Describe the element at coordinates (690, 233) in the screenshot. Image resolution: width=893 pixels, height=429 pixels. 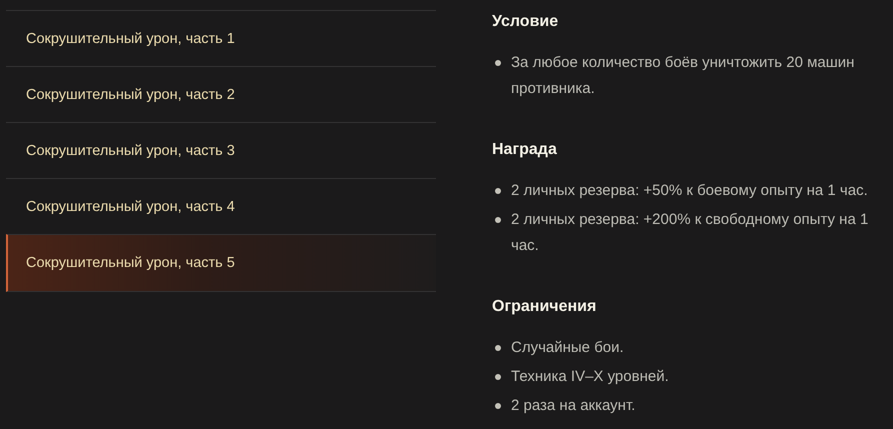
I see `list-text: 2 личных резерва: +200% к свободному опыту на 1 час.` at that location.